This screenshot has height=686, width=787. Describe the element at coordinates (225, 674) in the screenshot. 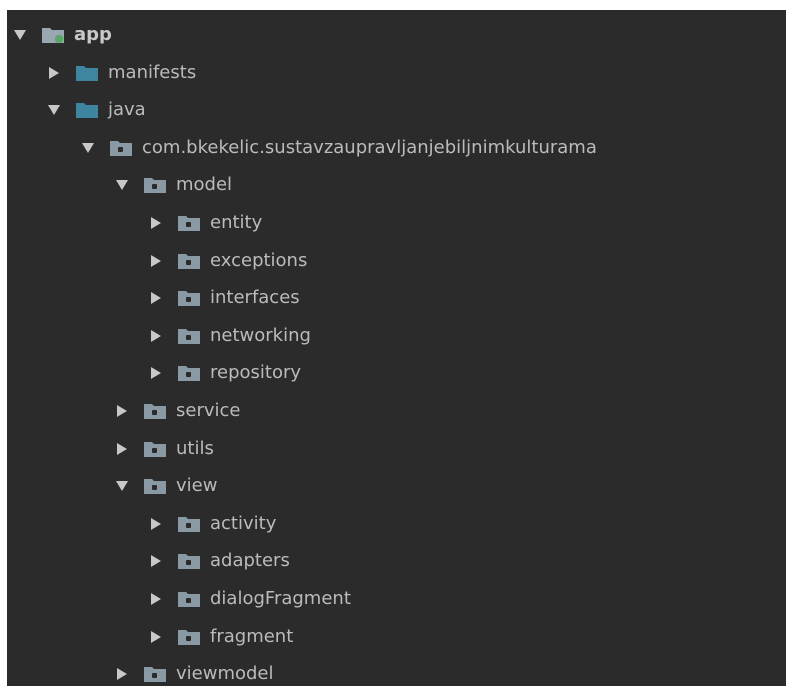

I see `tree-node-label: viewmodel` at that location.